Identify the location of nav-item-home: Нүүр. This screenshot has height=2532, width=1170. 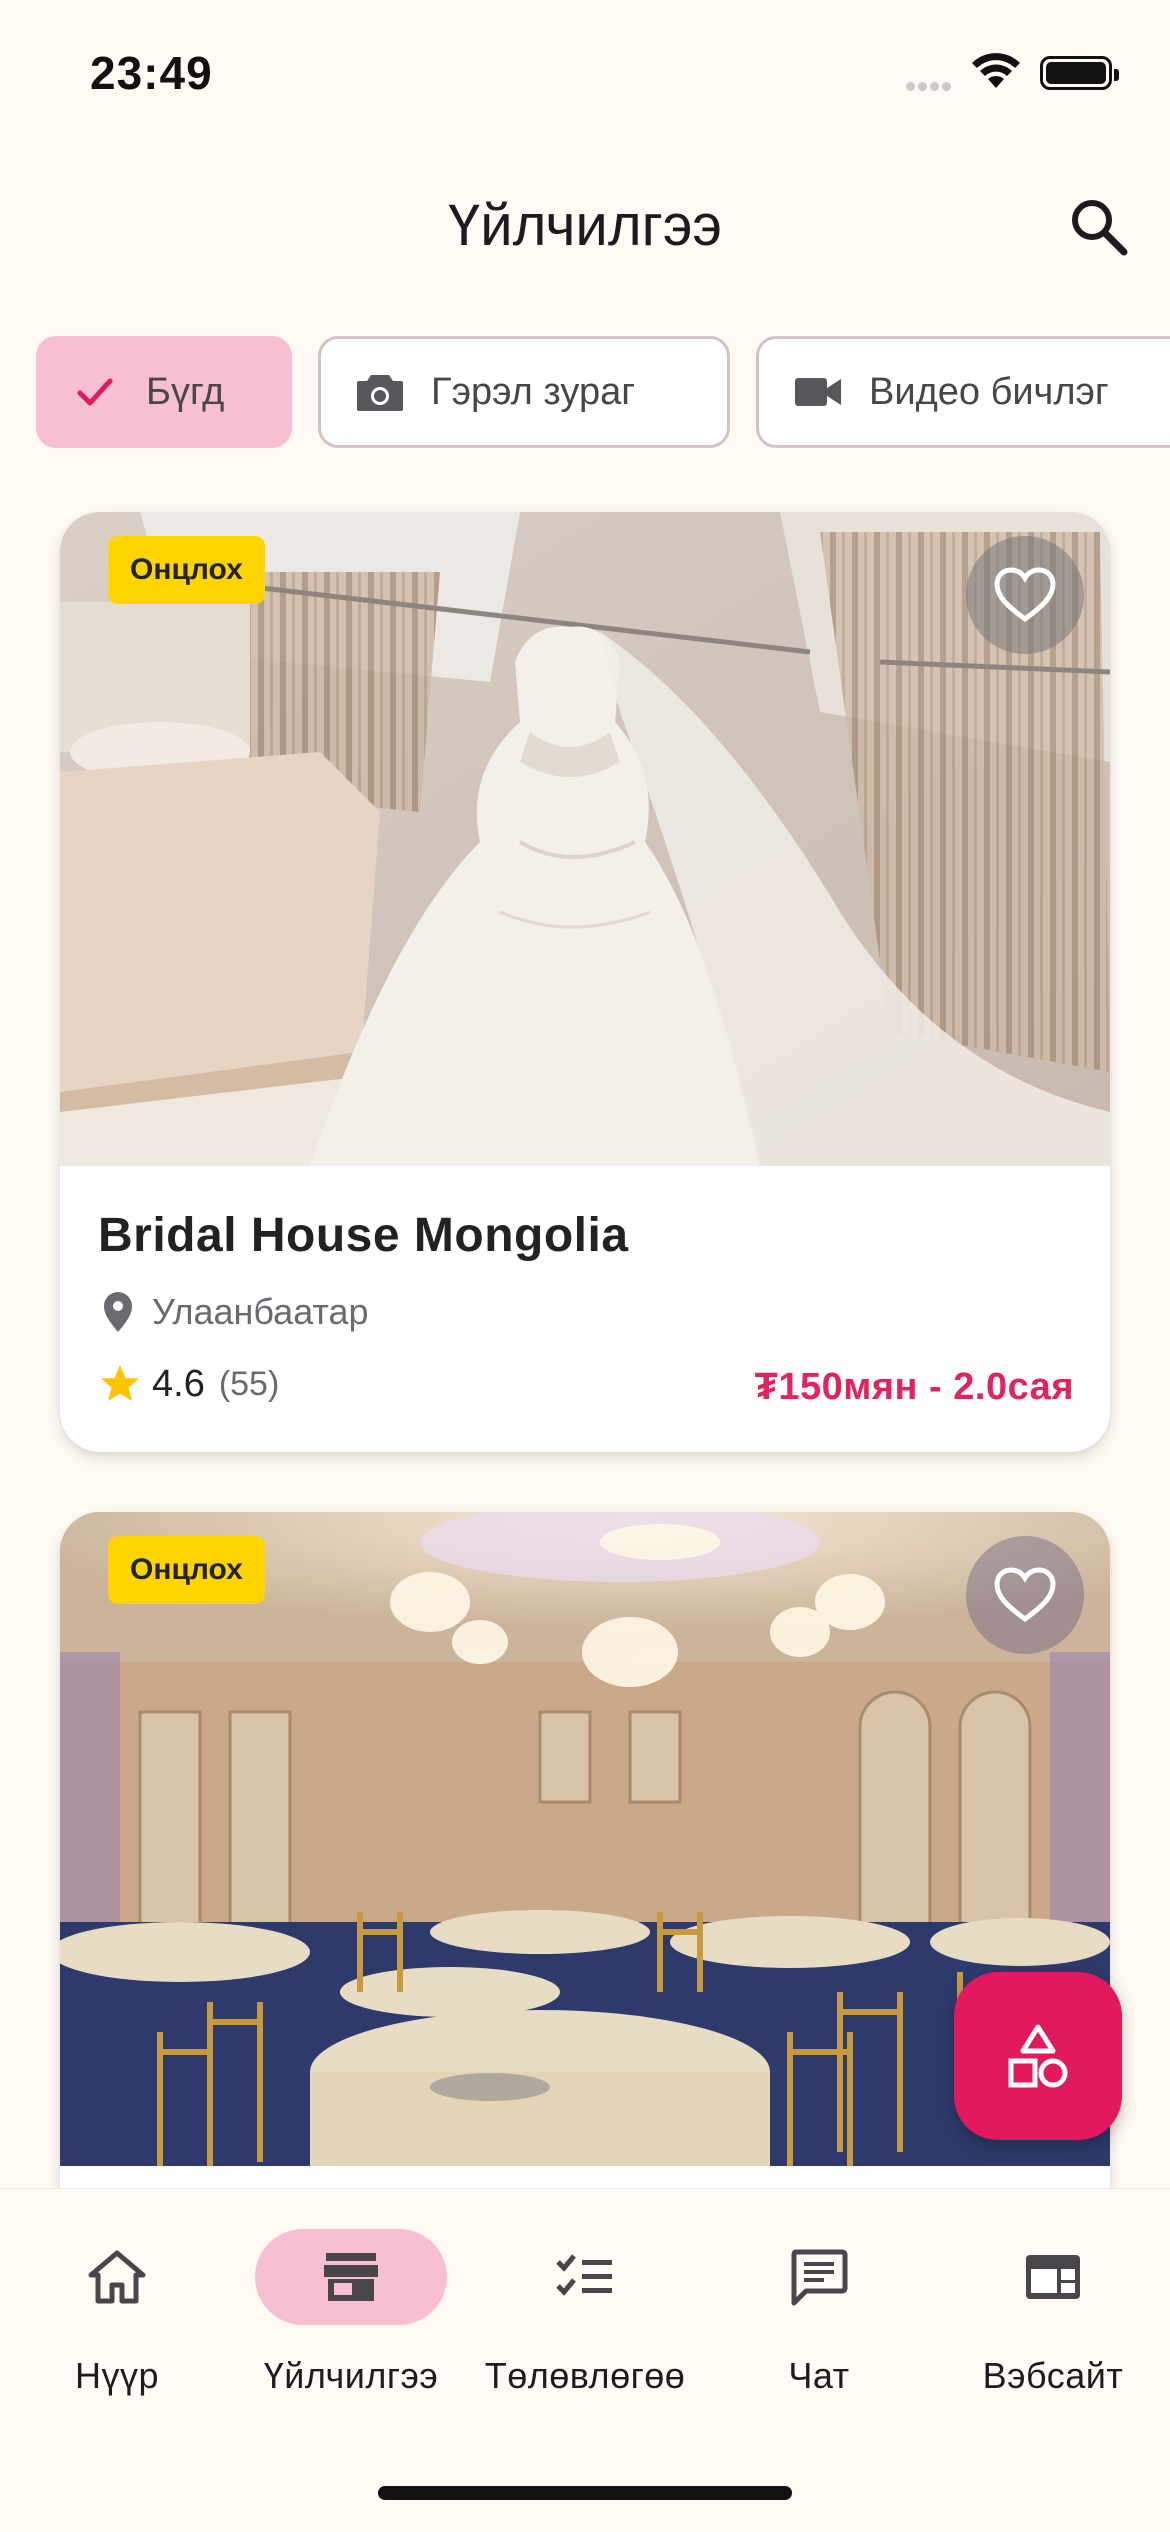
(117, 2319).